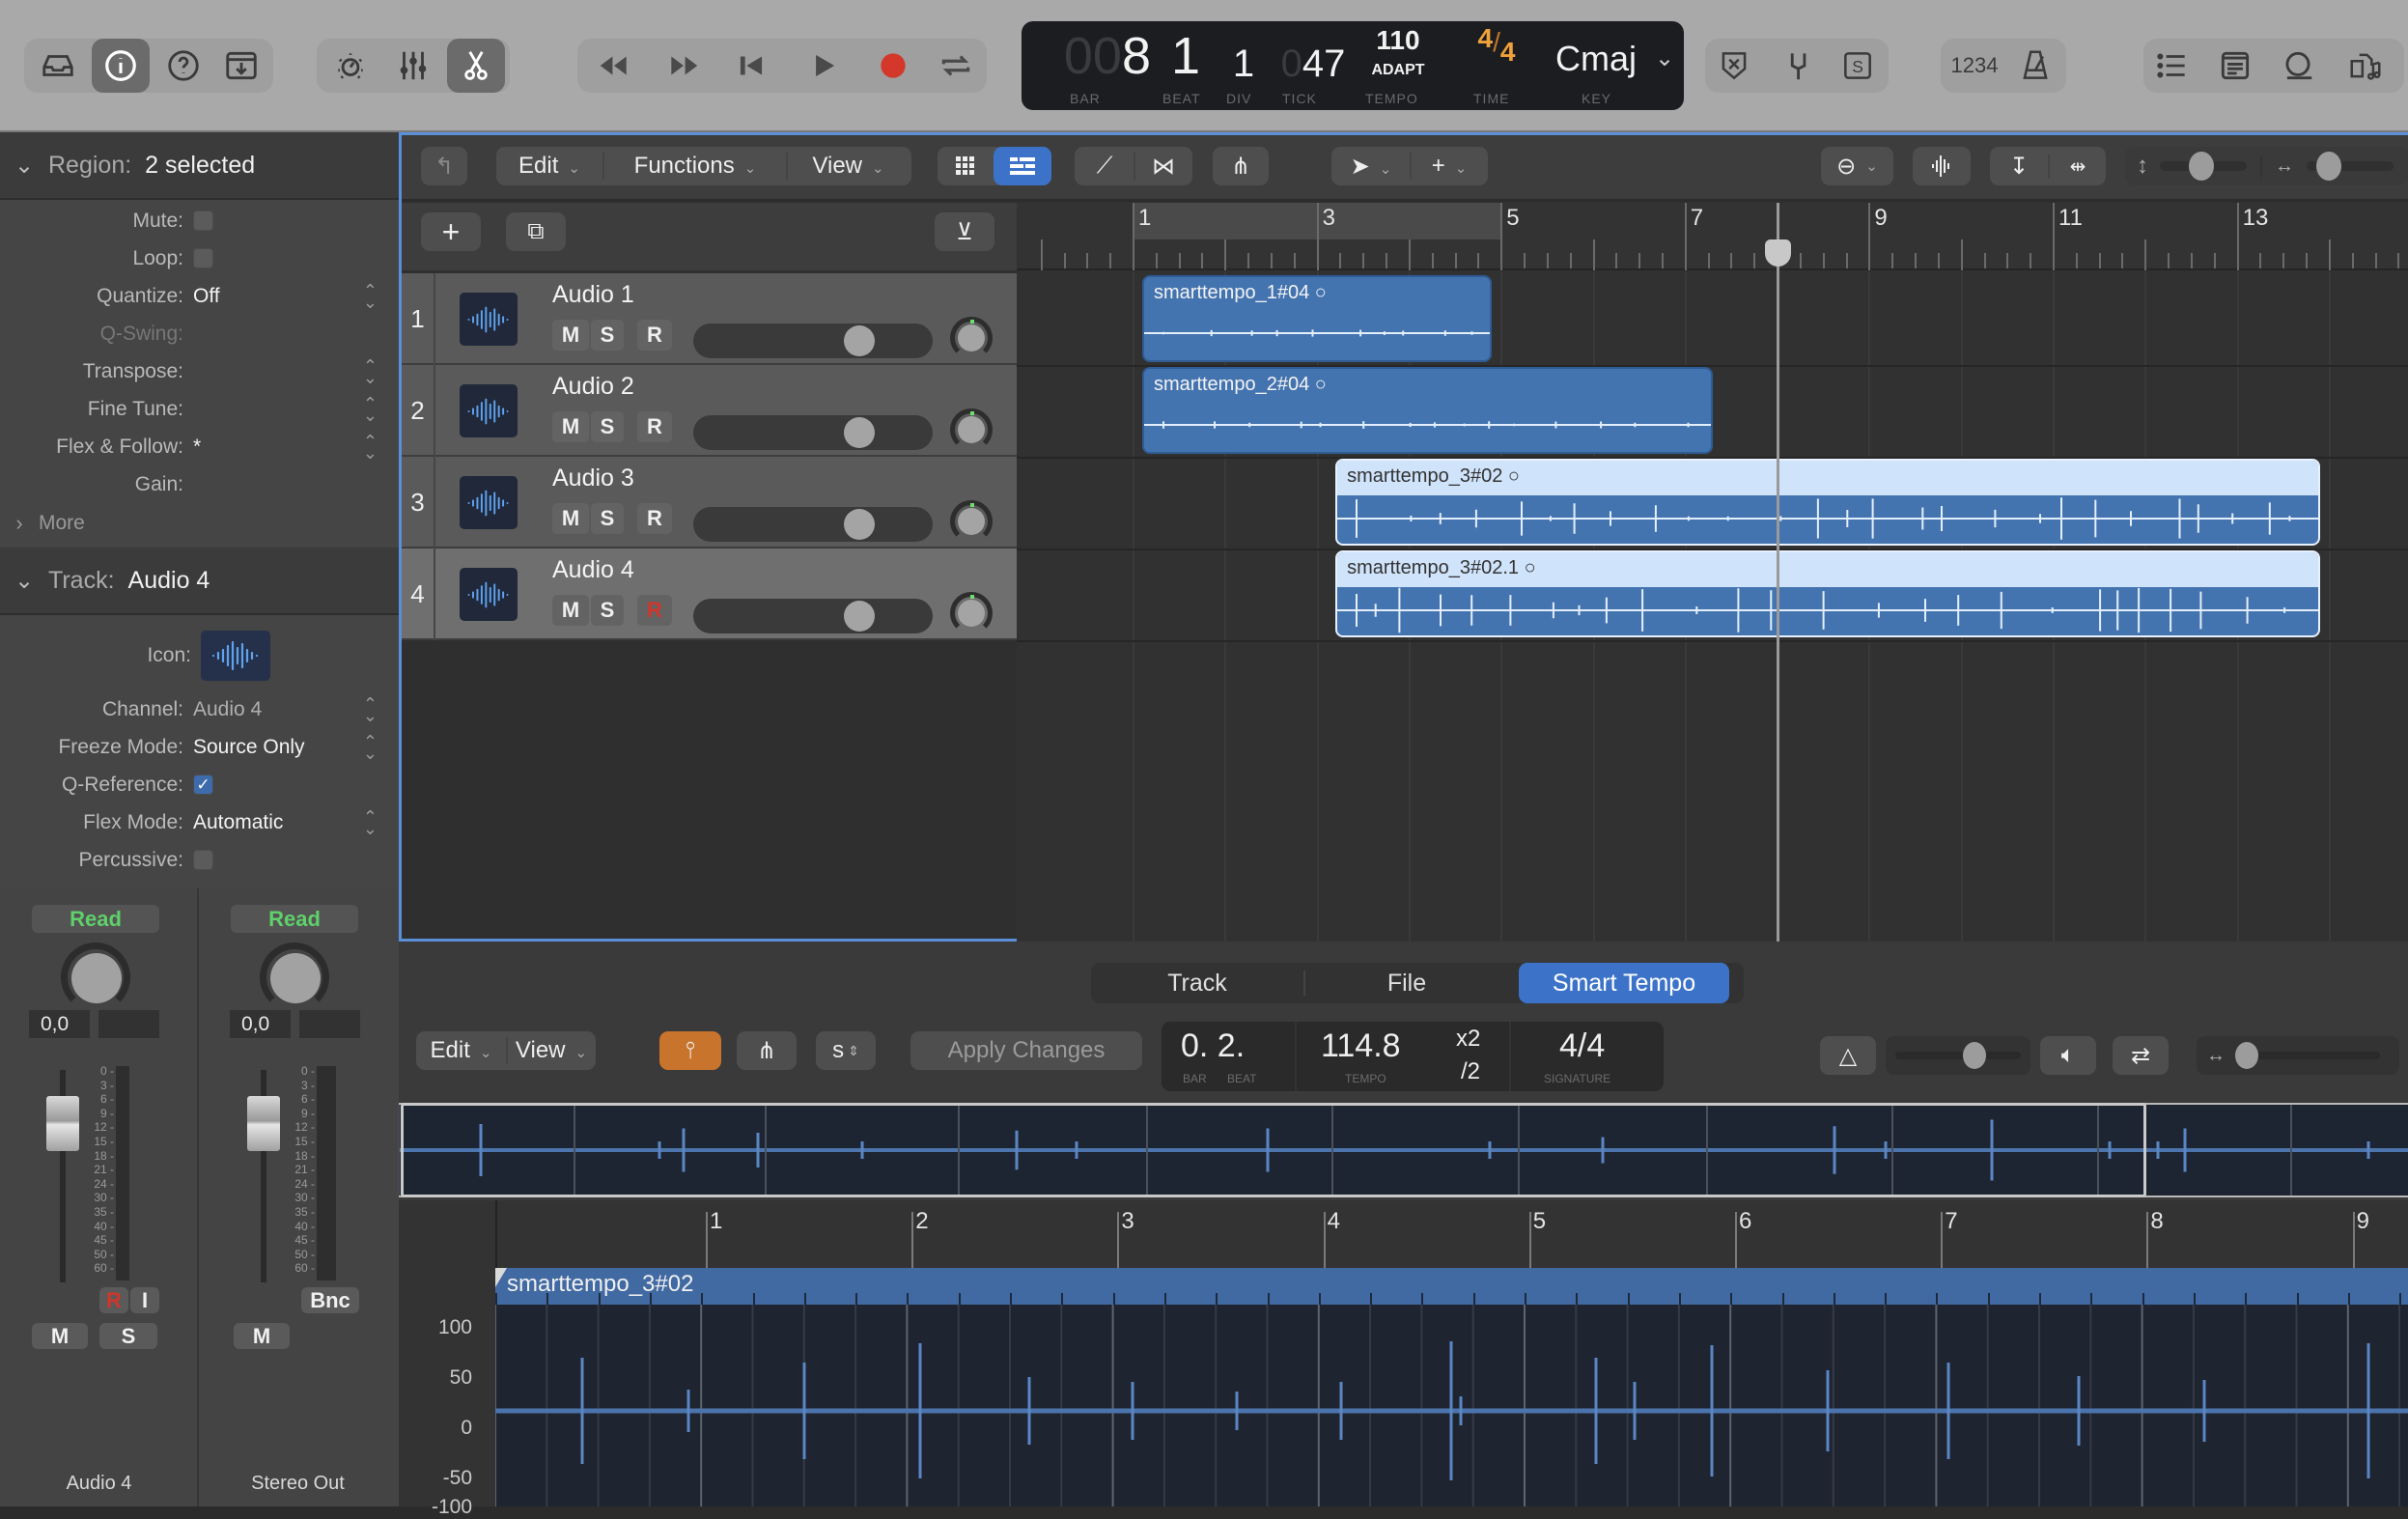 Image resolution: width=2408 pixels, height=1519 pixels. I want to click on cycle-icon, so click(956, 66).